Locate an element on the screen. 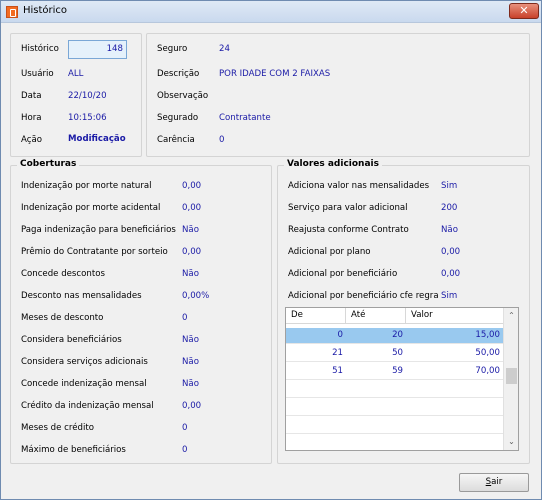 This screenshot has width=542, height=500. cobertura-label: Crédito da indenização mensal is located at coordinates (87, 406).